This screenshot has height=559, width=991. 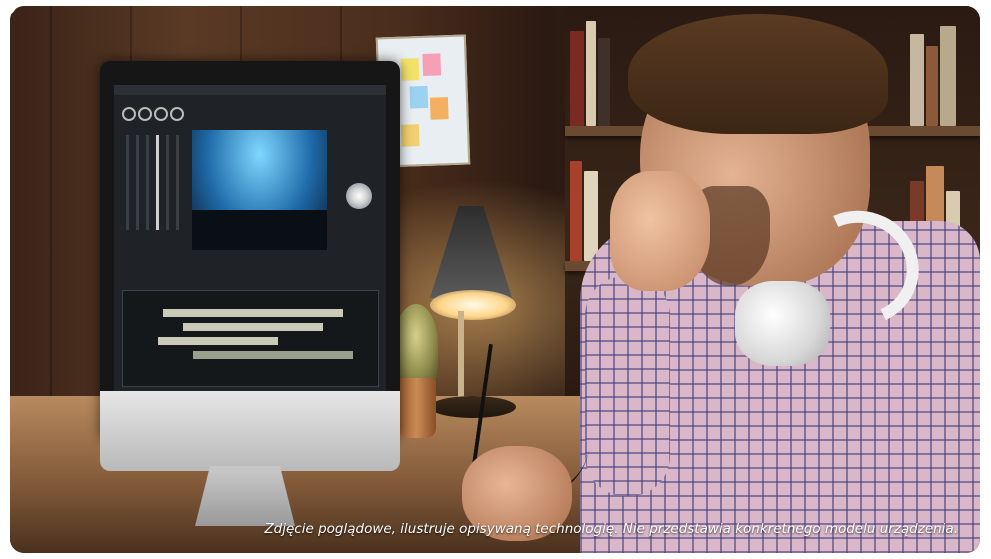 I want to click on headphones-icon, so click(x=782, y=323).